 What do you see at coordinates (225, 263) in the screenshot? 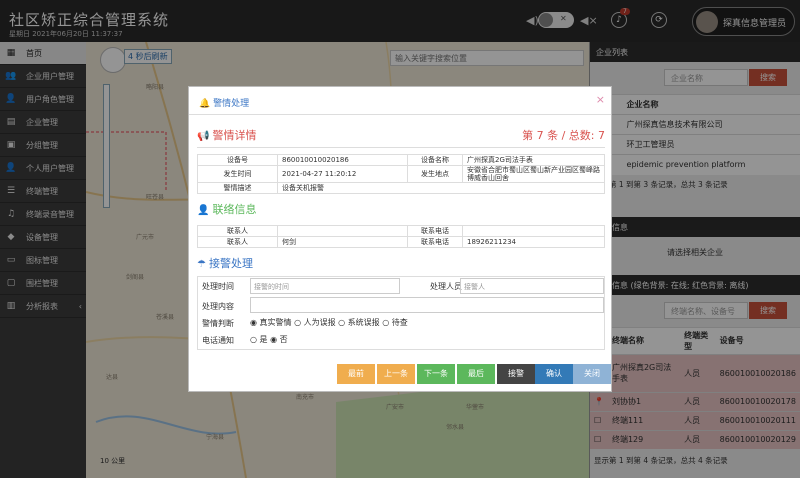
I see `section-handling: ☂ 接警处理` at bounding box center [225, 263].